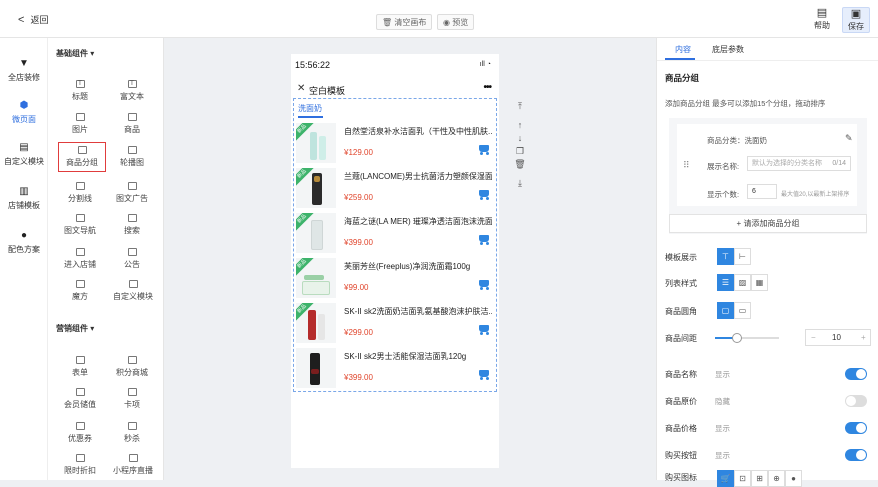  I want to click on product-item: 新品 芙丽芳丝(Freeplus)净润洗面霜100g ¥99.00, so click(395, 280).